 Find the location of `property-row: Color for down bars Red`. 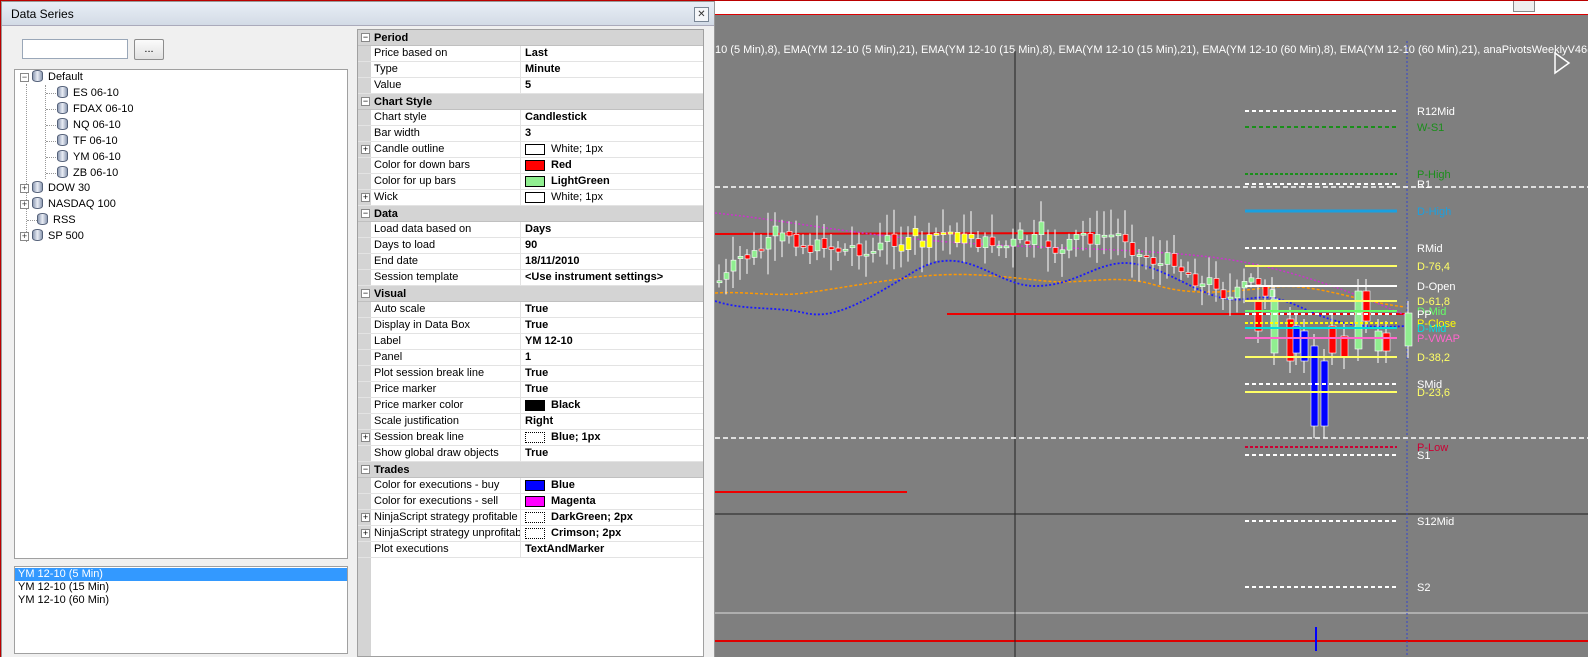

property-row: Color for down bars Red is located at coordinates (530, 166).